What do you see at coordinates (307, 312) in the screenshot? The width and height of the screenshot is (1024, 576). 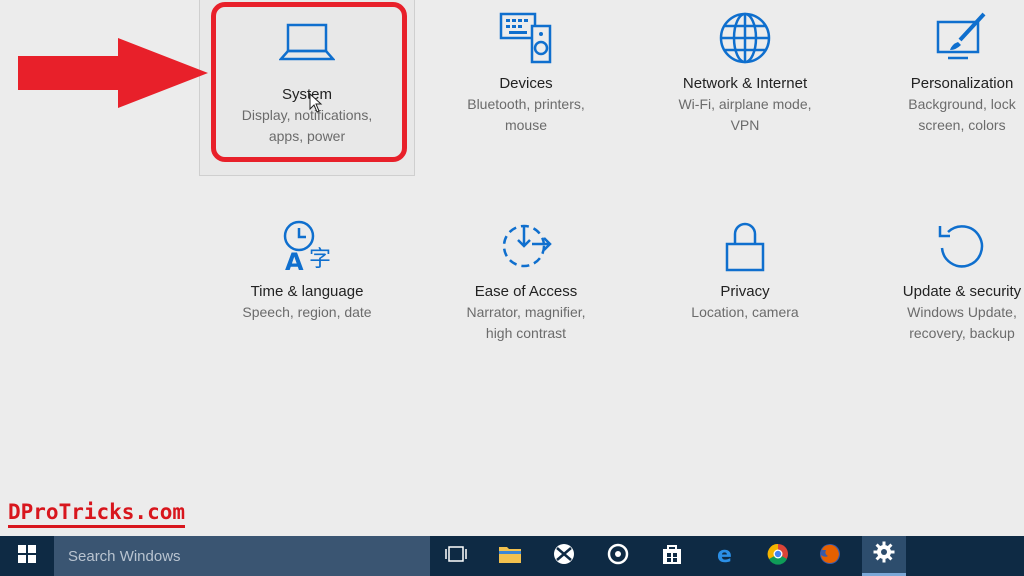 I see `tile-description: Speech, region, date` at bounding box center [307, 312].